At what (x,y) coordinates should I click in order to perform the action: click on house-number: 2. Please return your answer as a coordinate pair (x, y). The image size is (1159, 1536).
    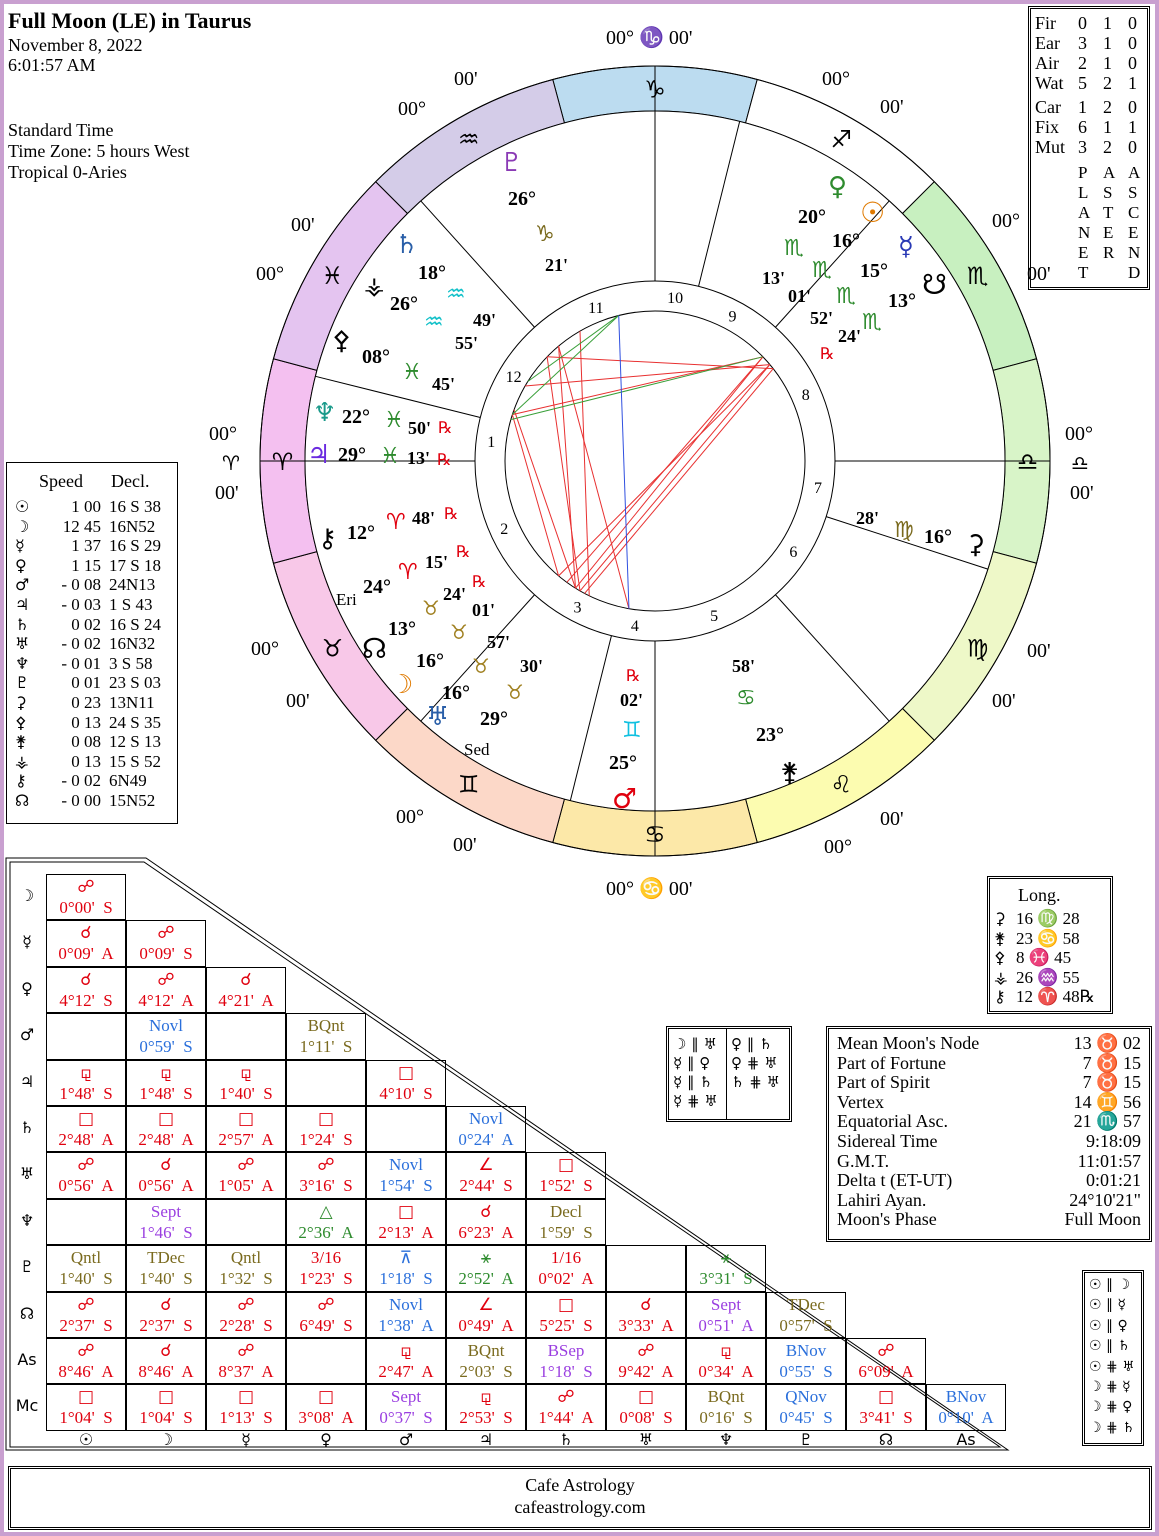
    Looking at the image, I should click on (504, 529).